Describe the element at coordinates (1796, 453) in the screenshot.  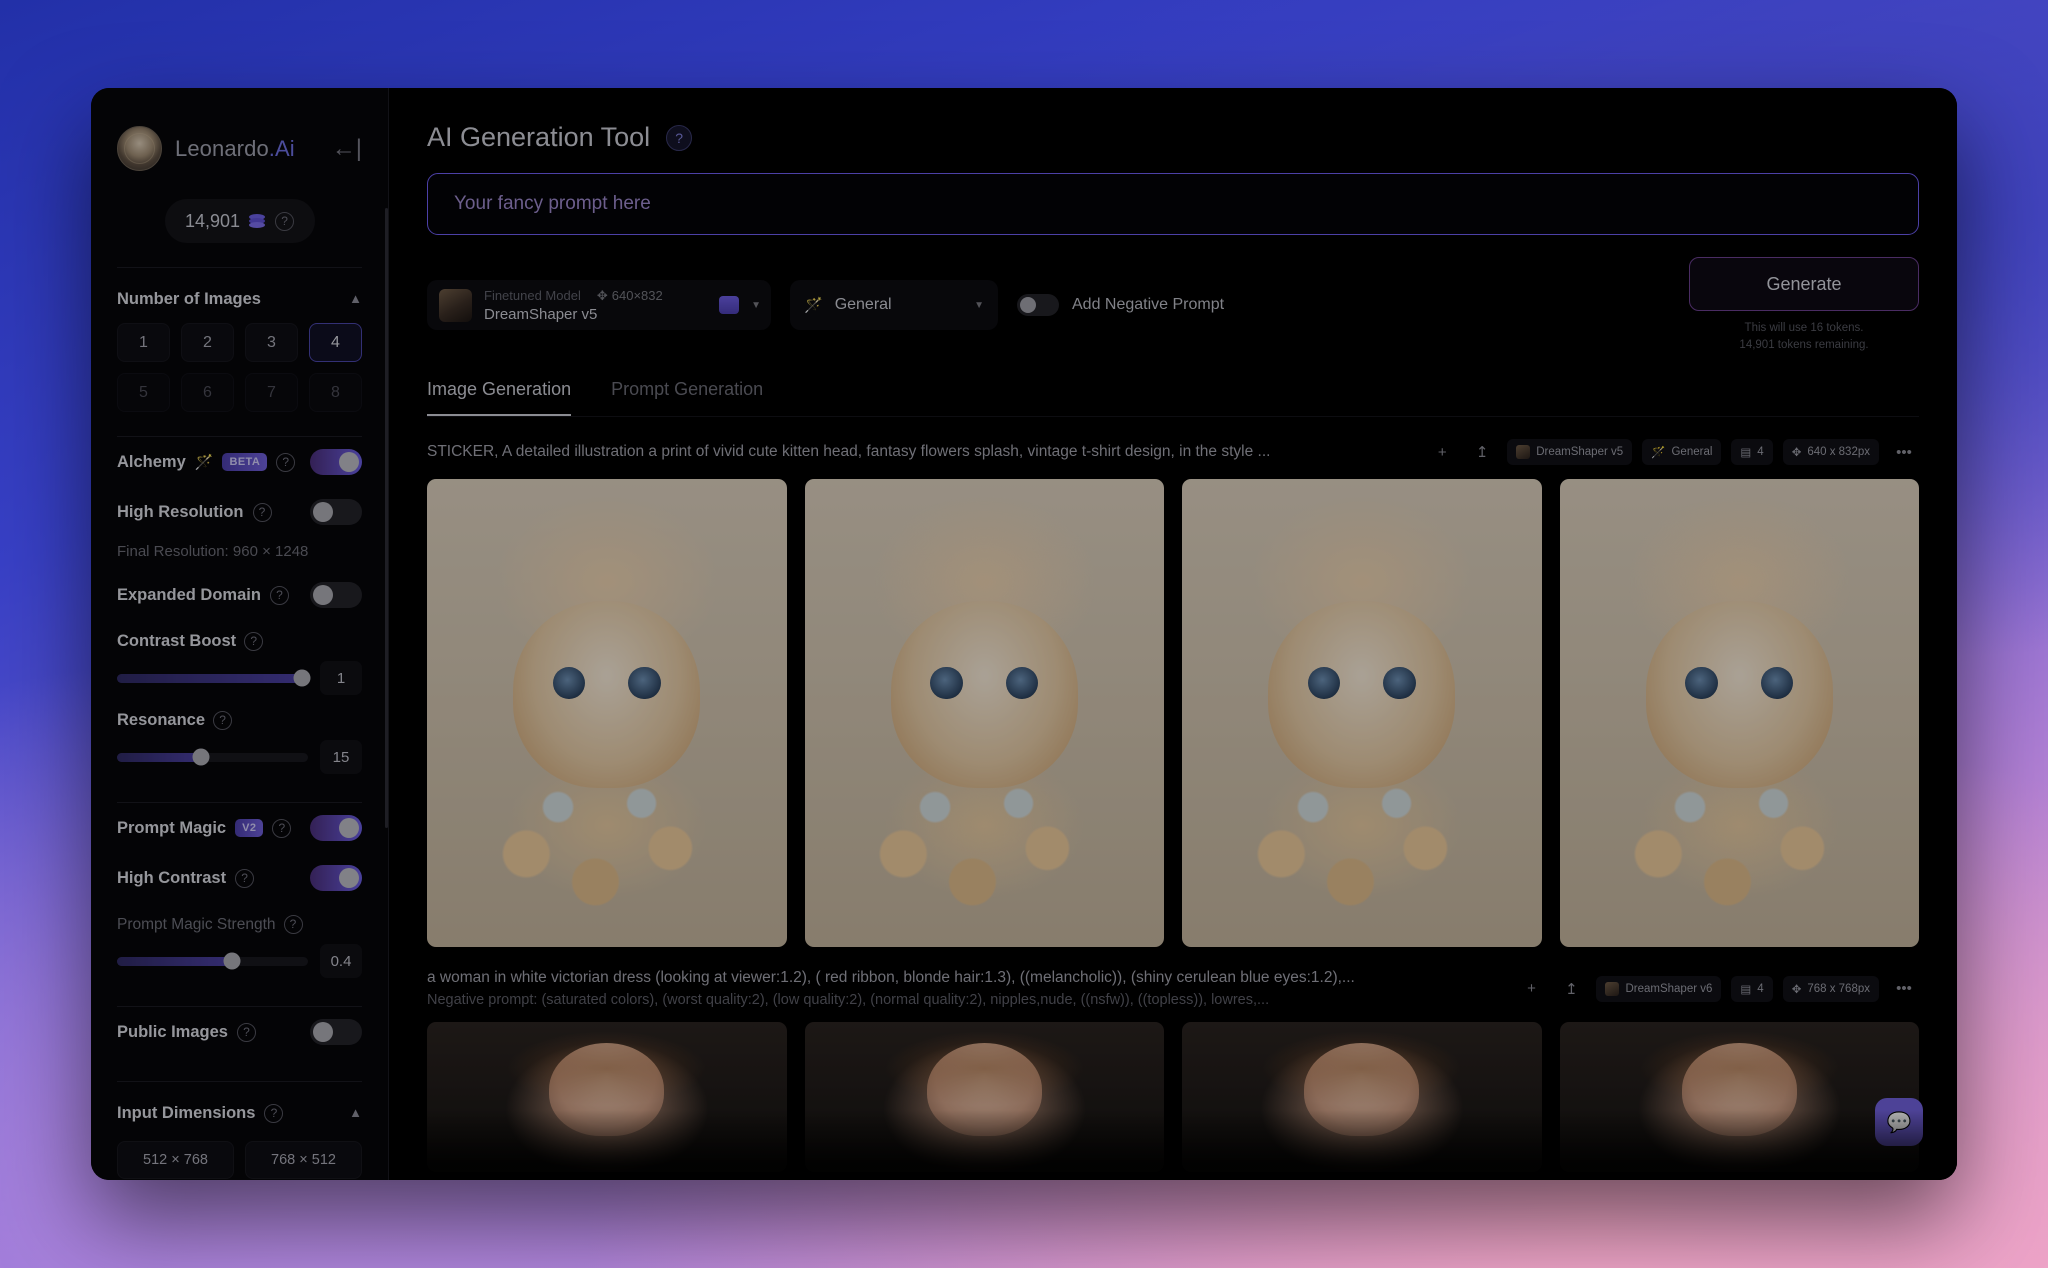
I see `move-arrows-icon: ✥` at that location.